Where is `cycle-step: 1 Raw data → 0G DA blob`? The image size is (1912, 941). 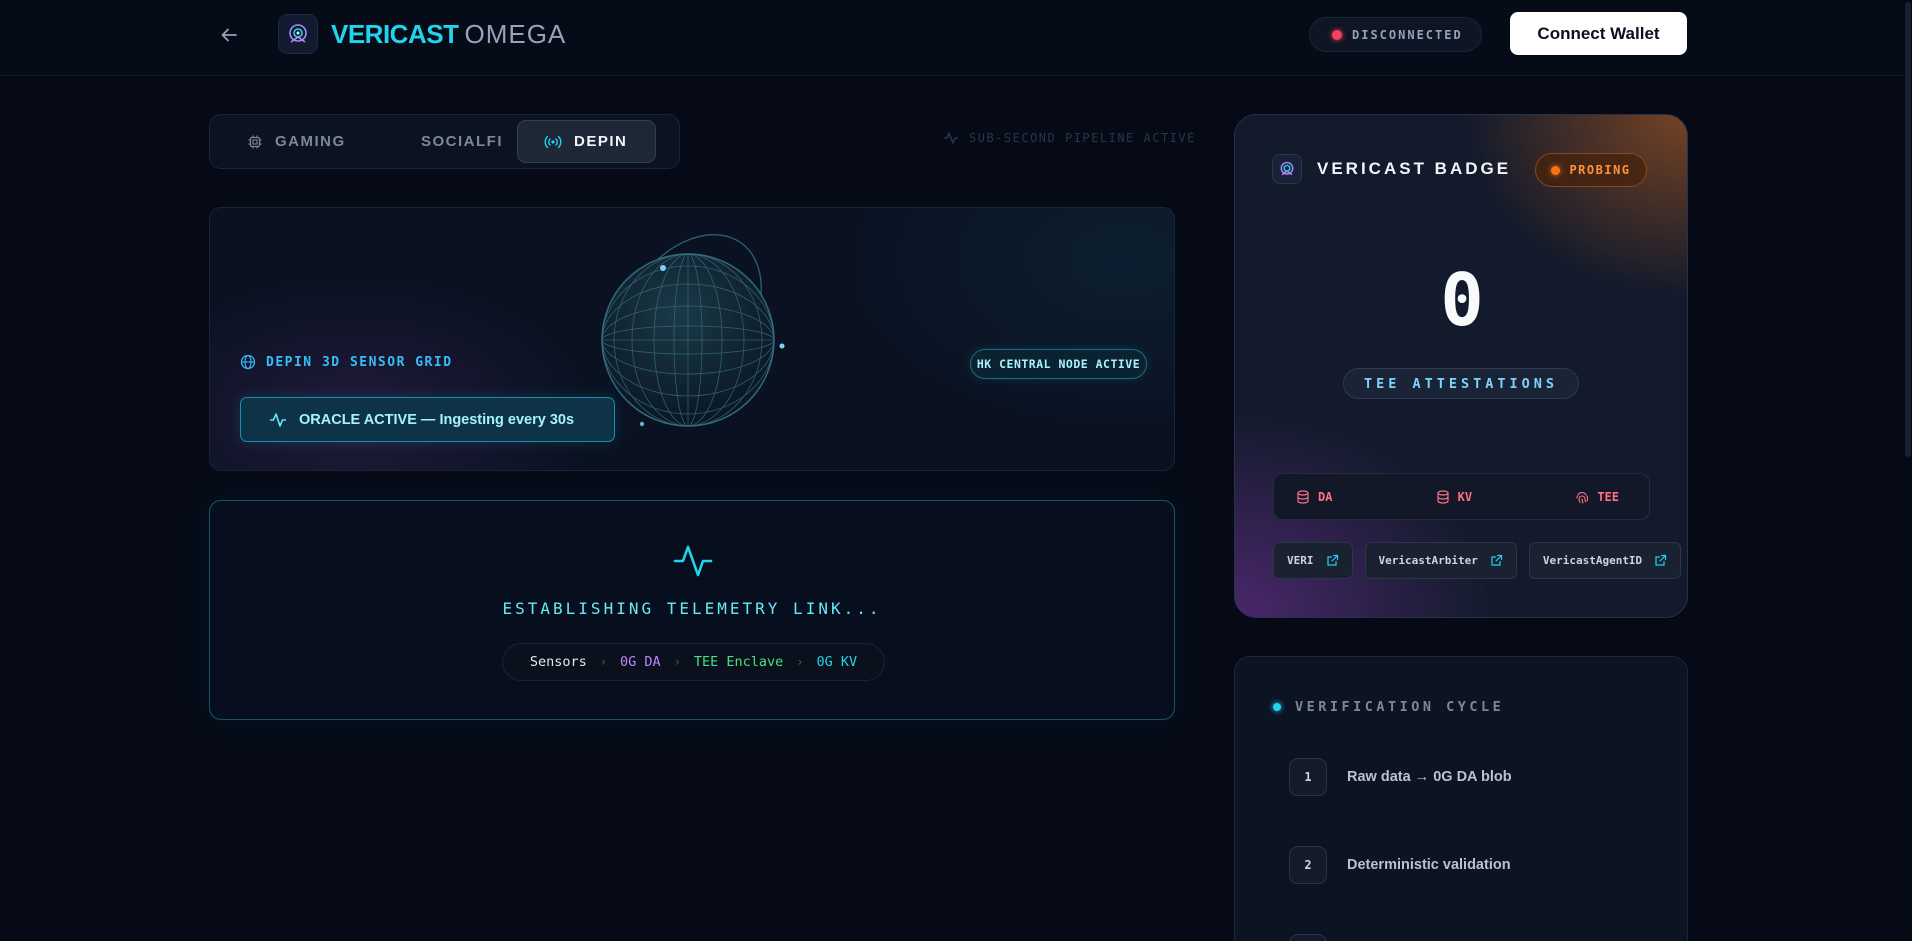
cycle-step: 1 Raw data → 0G DA blob is located at coordinates (1400, 777).